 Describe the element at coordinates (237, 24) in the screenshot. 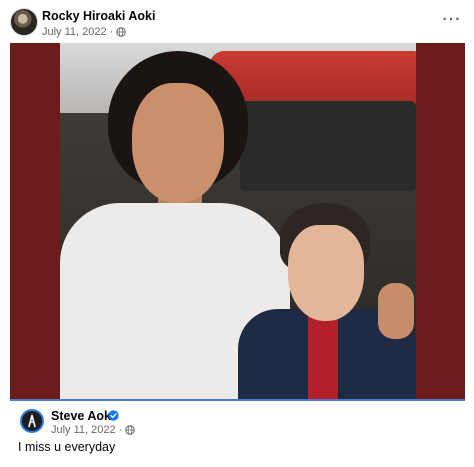

I see `post-header: Rocky Hiroaki Aoki July 11, 2022 · ···` at that location.